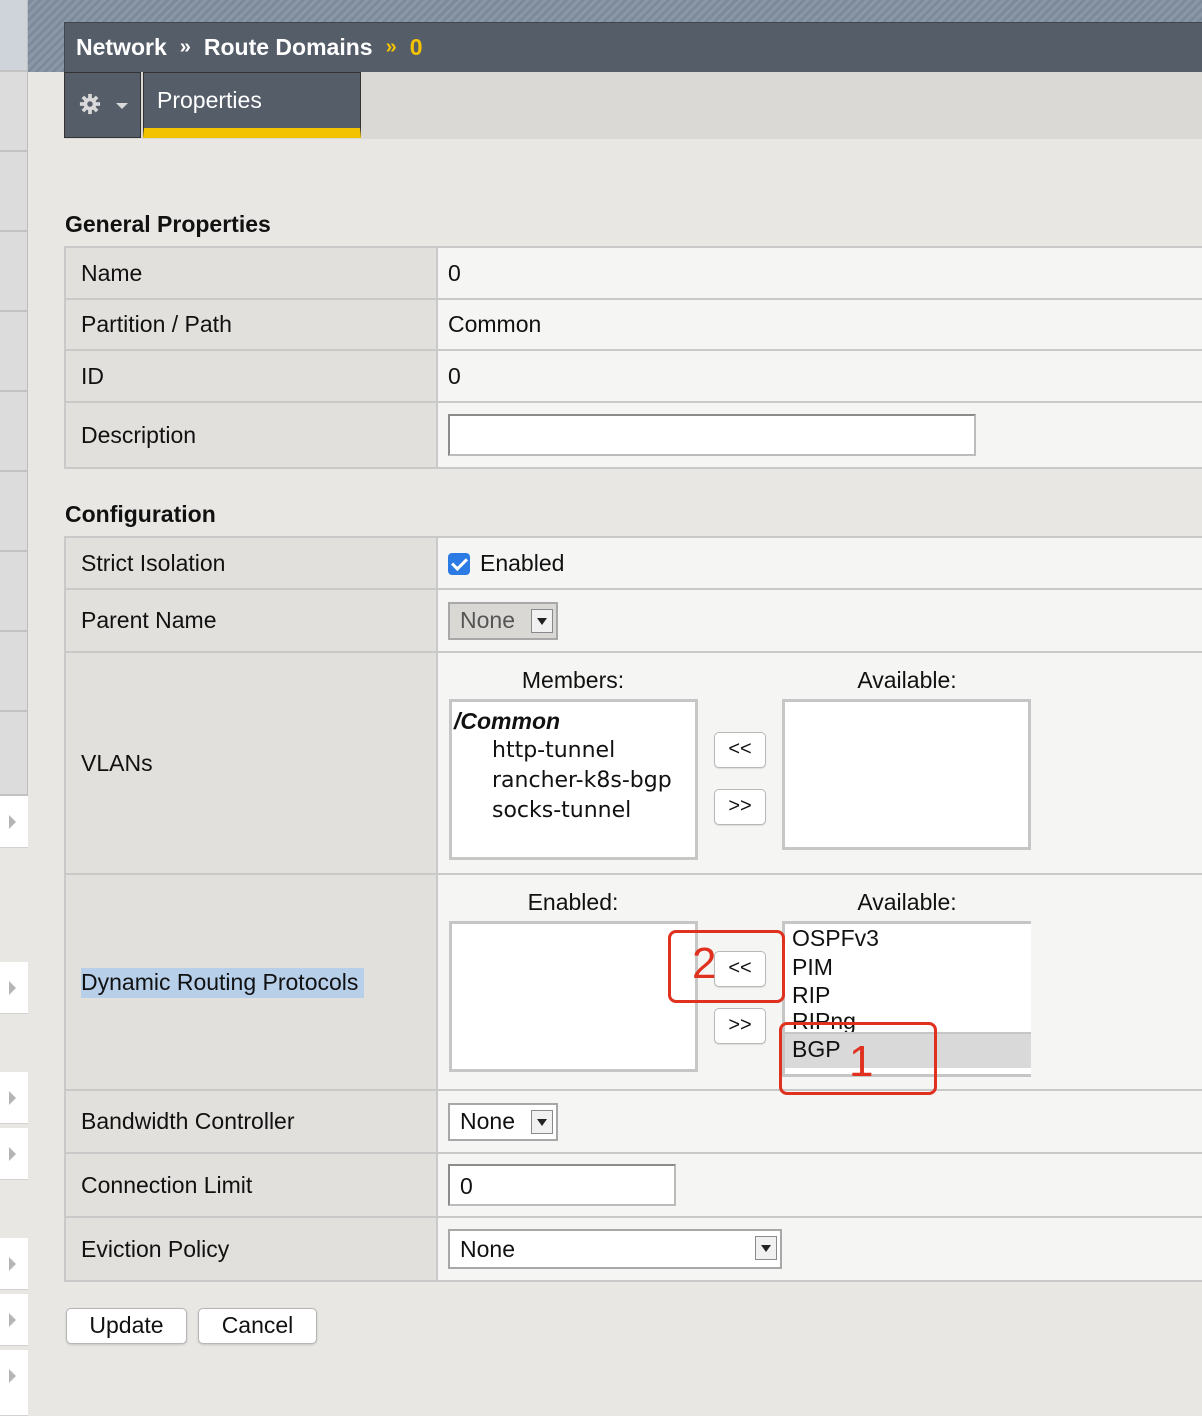 The height and width of the screenshot is (1416, 1202). What do you see at coordinates (740, 807) in the screenshot?
I see `vlan-move-right-button: >>` at bounding box center [740, 807].